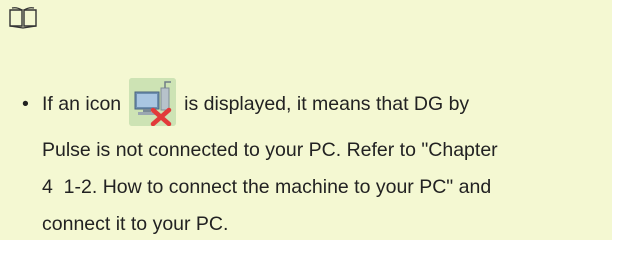 Image resolution: width=642 pixels, height=265 pixels. Describe the element at coordinates (327, 104) in the screenshot. I see `text-after-icon: is displayed, it means that DG by` at that location.